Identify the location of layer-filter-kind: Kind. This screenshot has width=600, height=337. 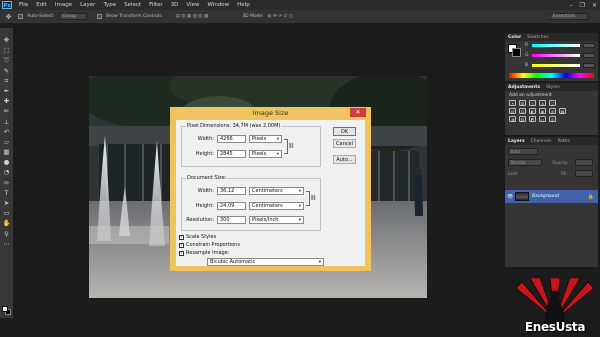
(523, 151).